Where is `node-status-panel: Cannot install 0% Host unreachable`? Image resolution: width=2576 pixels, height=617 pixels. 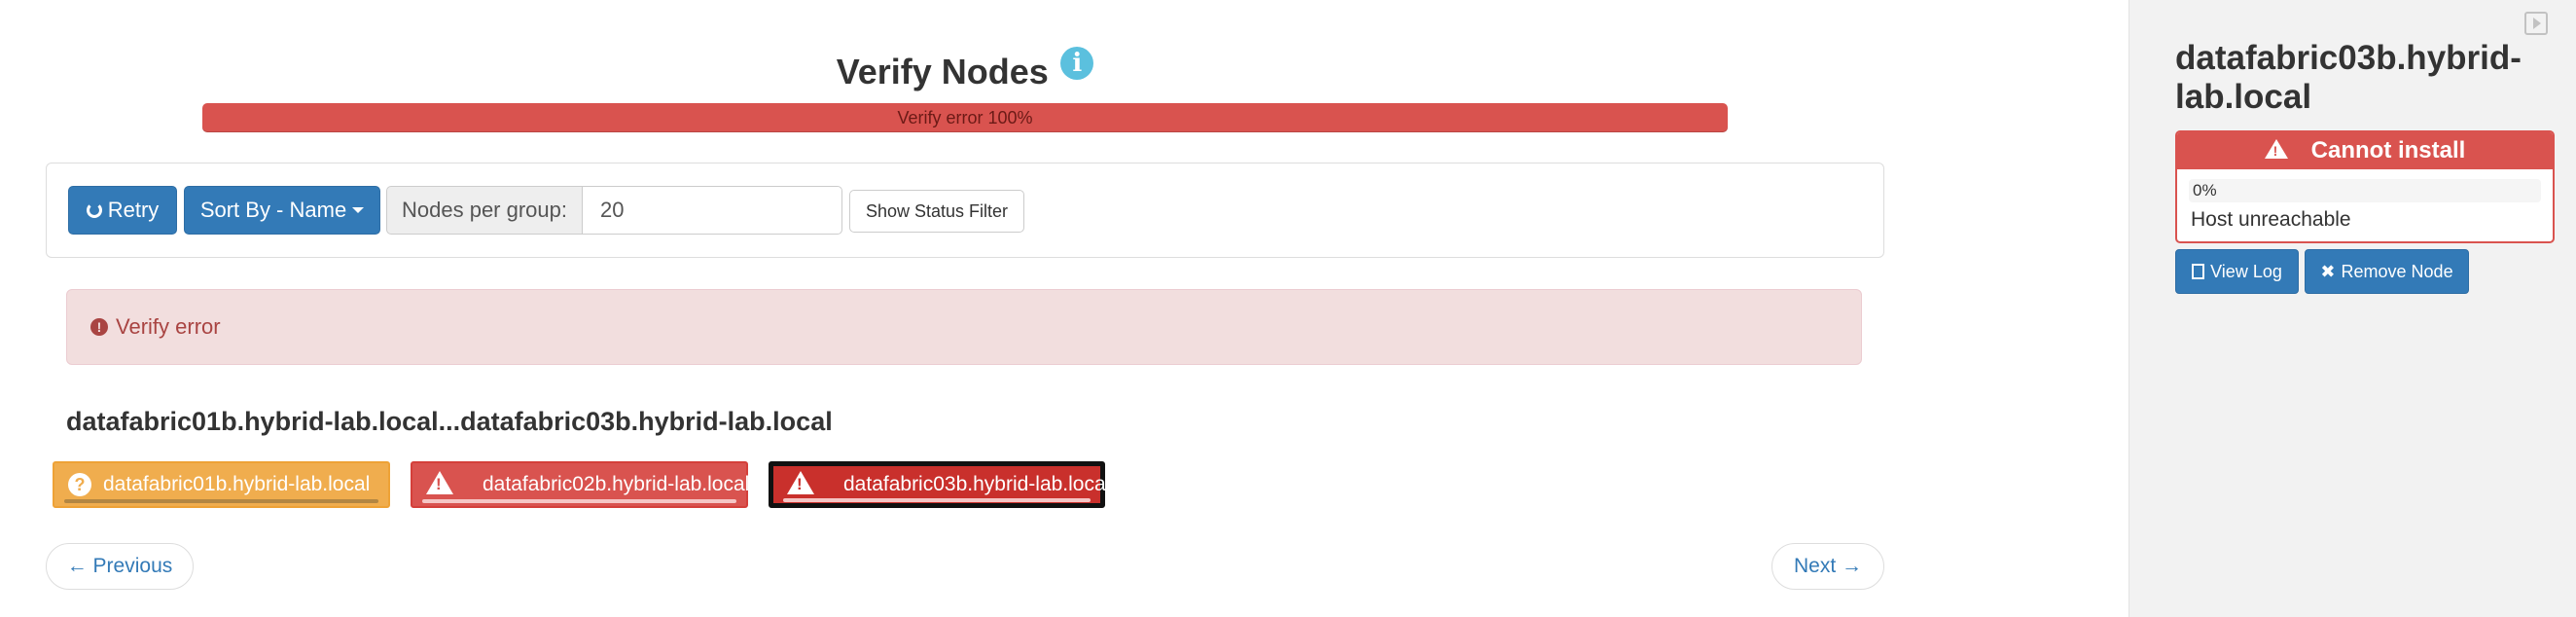
node-status-panel: Cannot install 0% Host unreachable is located at coordinates (2365, 186).